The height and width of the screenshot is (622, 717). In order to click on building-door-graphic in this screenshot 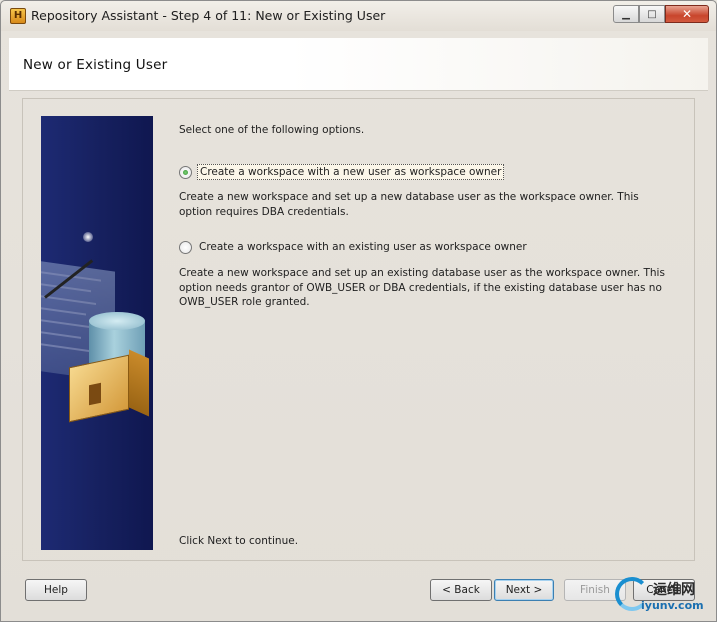, I will do `click(95, 394)`.